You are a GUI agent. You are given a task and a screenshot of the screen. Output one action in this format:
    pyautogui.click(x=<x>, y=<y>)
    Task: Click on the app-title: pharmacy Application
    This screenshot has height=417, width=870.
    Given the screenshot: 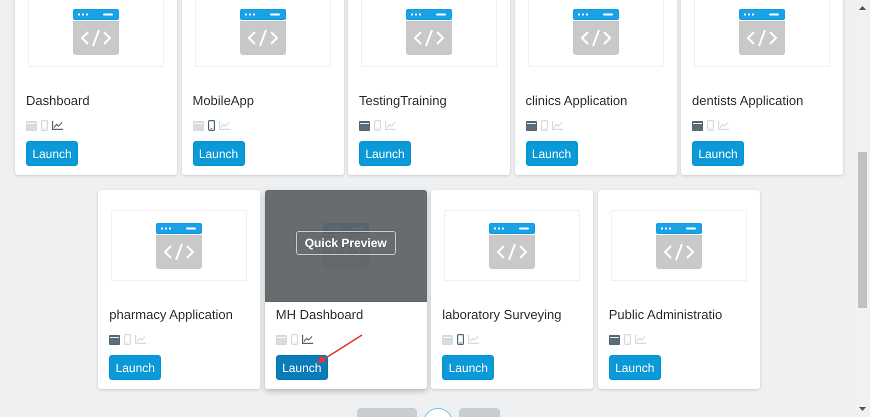 What is the action you would take?
    pyautogui.click(x=171, y=315)
    